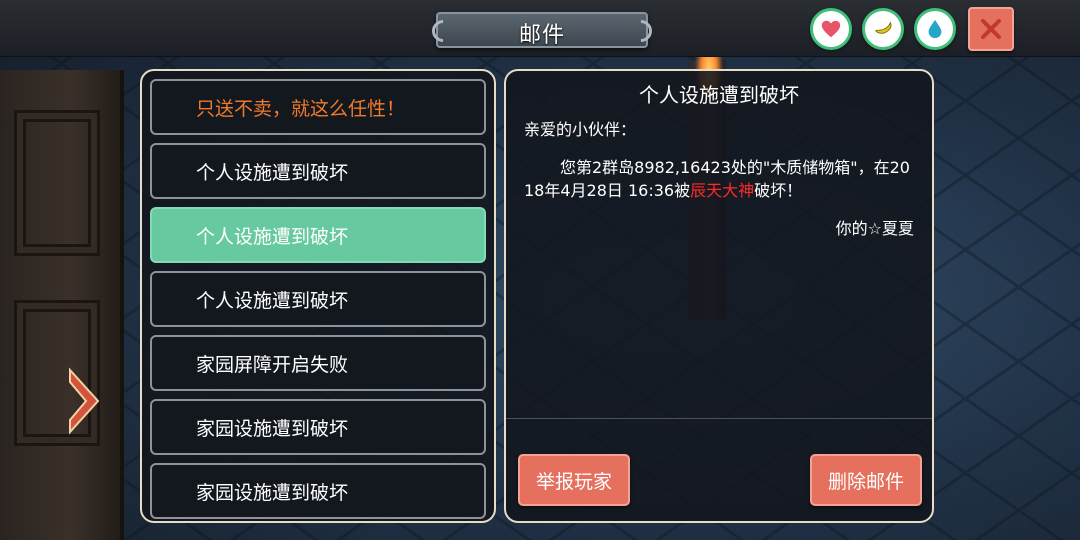 The image size is (1080, 540). I want to click on water-drop-icon, so click(935, 29).